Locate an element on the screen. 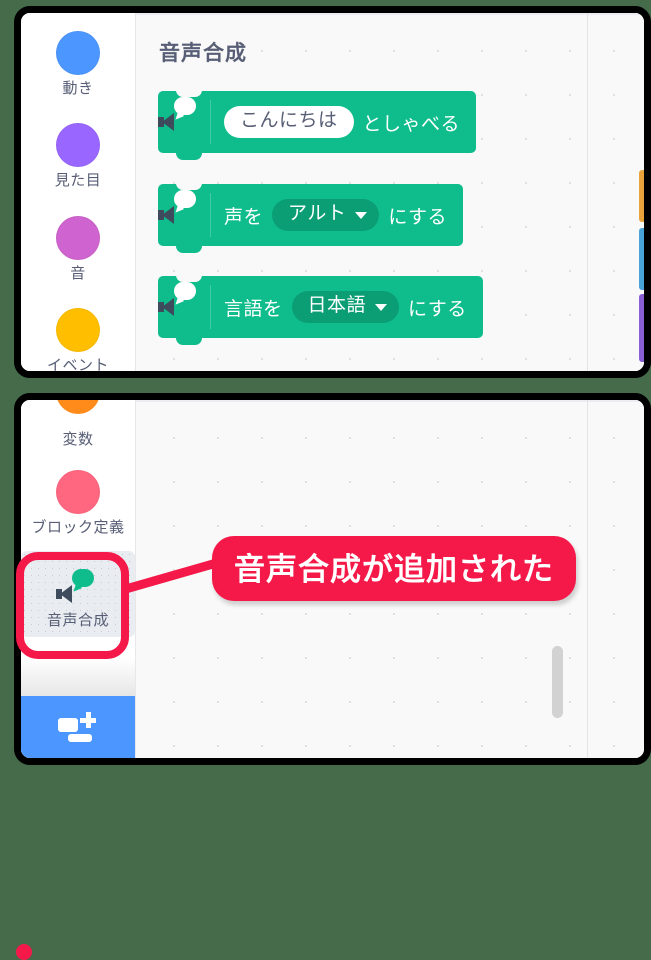 This screenshot has height=960, width=651. block-set-voice: 声を アルト にする is located at coordinates (311, 218).